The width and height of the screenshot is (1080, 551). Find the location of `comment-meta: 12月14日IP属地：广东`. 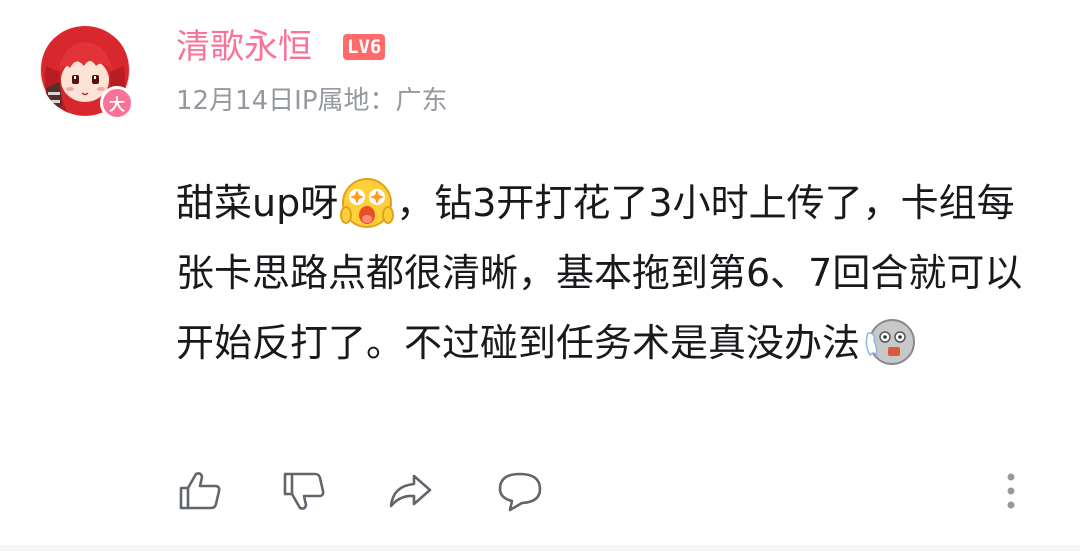

comment-meta: 12月14日IP属地：广东 is located at coordinates (312, 101).